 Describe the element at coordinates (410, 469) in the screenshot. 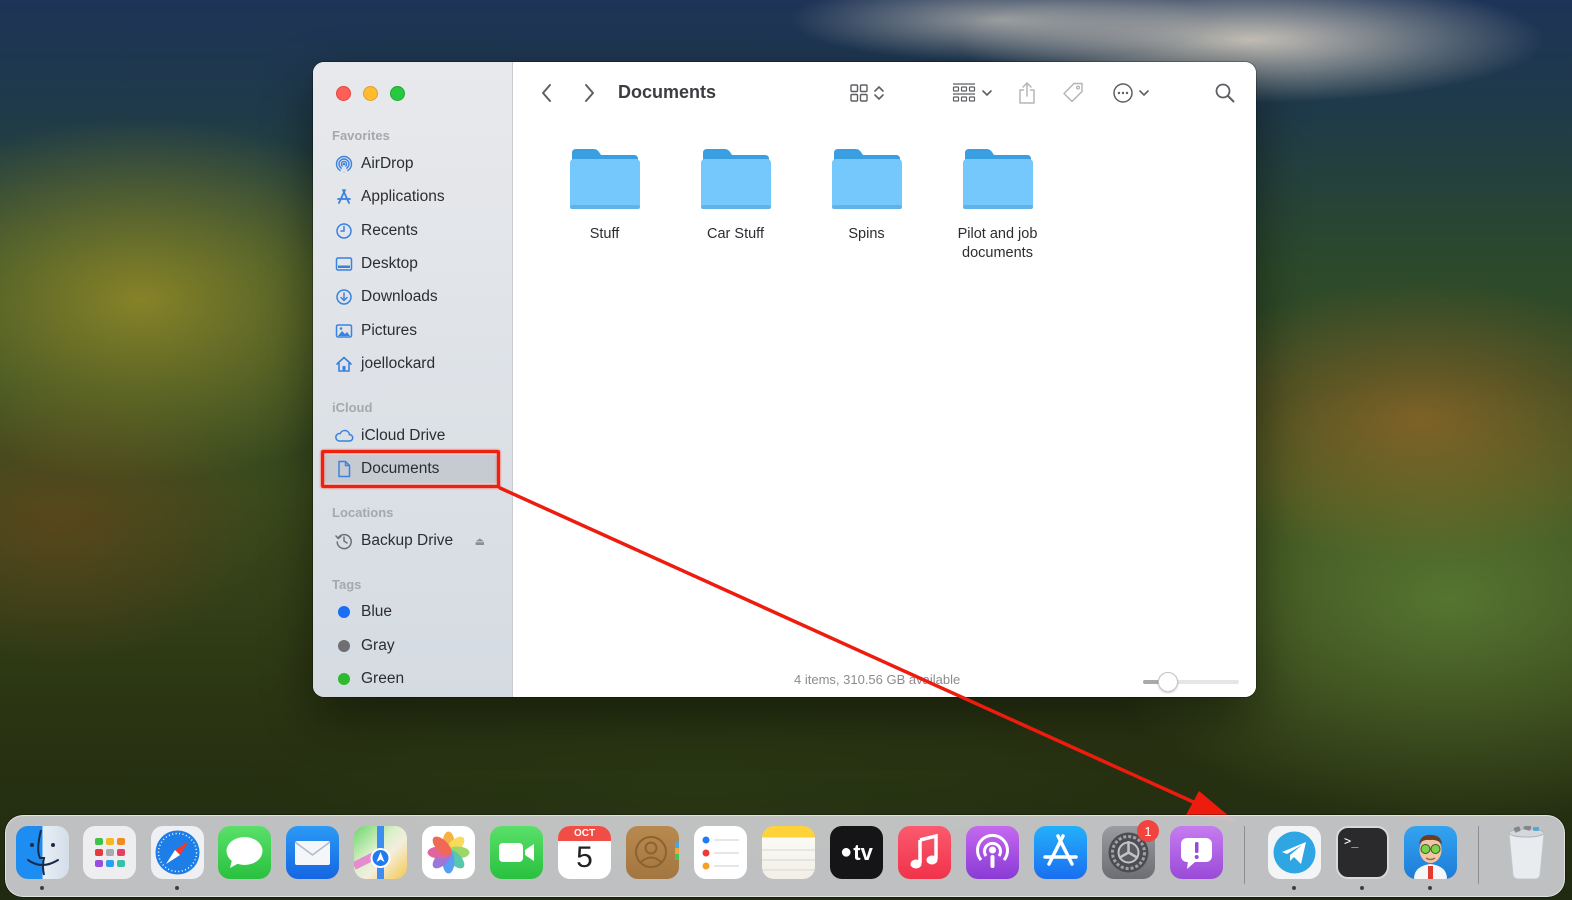

I see `sidebar-item-documents: Documents` at that location.